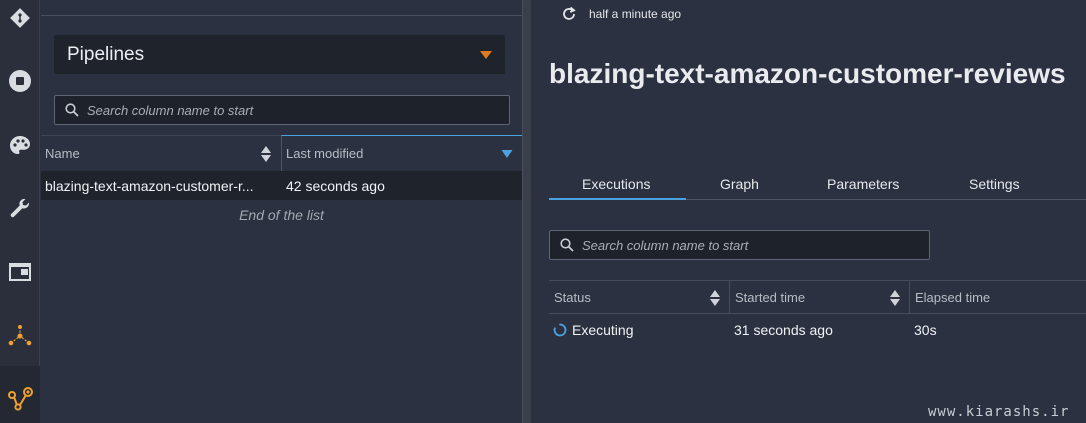 This screenshot has width=1086, height=423. What do you see at coordinates (20, 183) in the screenshot?
I see `icon-rail-inner` at bounding box center [20, 183].